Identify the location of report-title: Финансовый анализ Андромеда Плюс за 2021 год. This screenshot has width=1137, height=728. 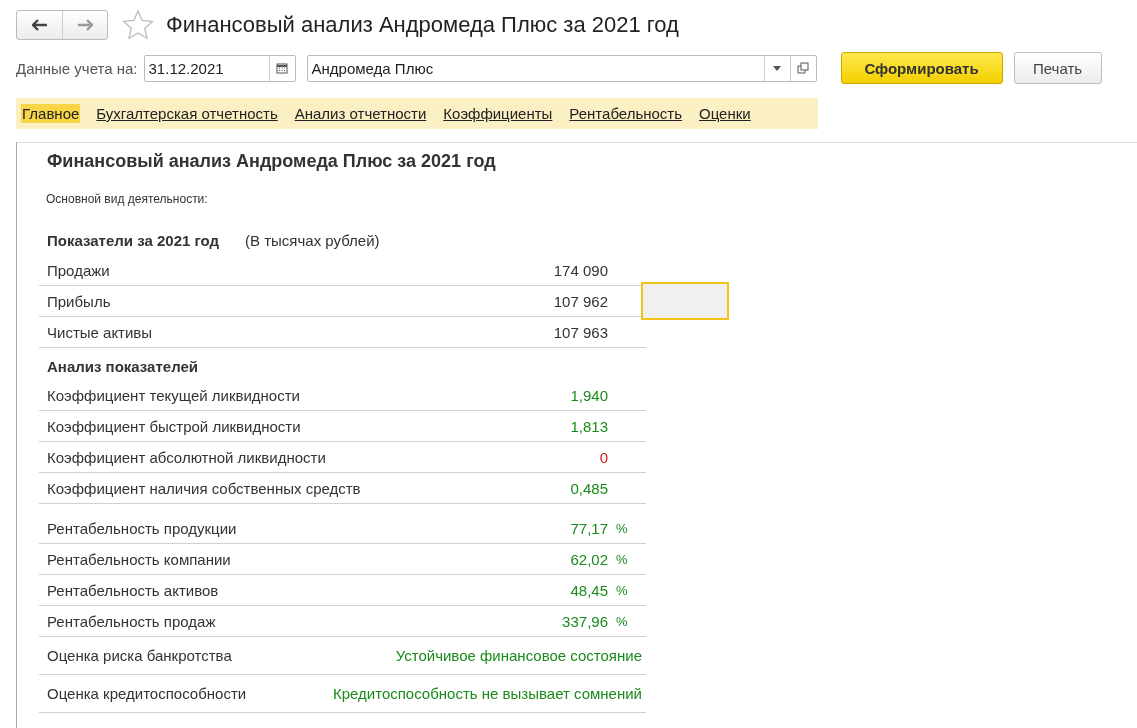
(271, 161).